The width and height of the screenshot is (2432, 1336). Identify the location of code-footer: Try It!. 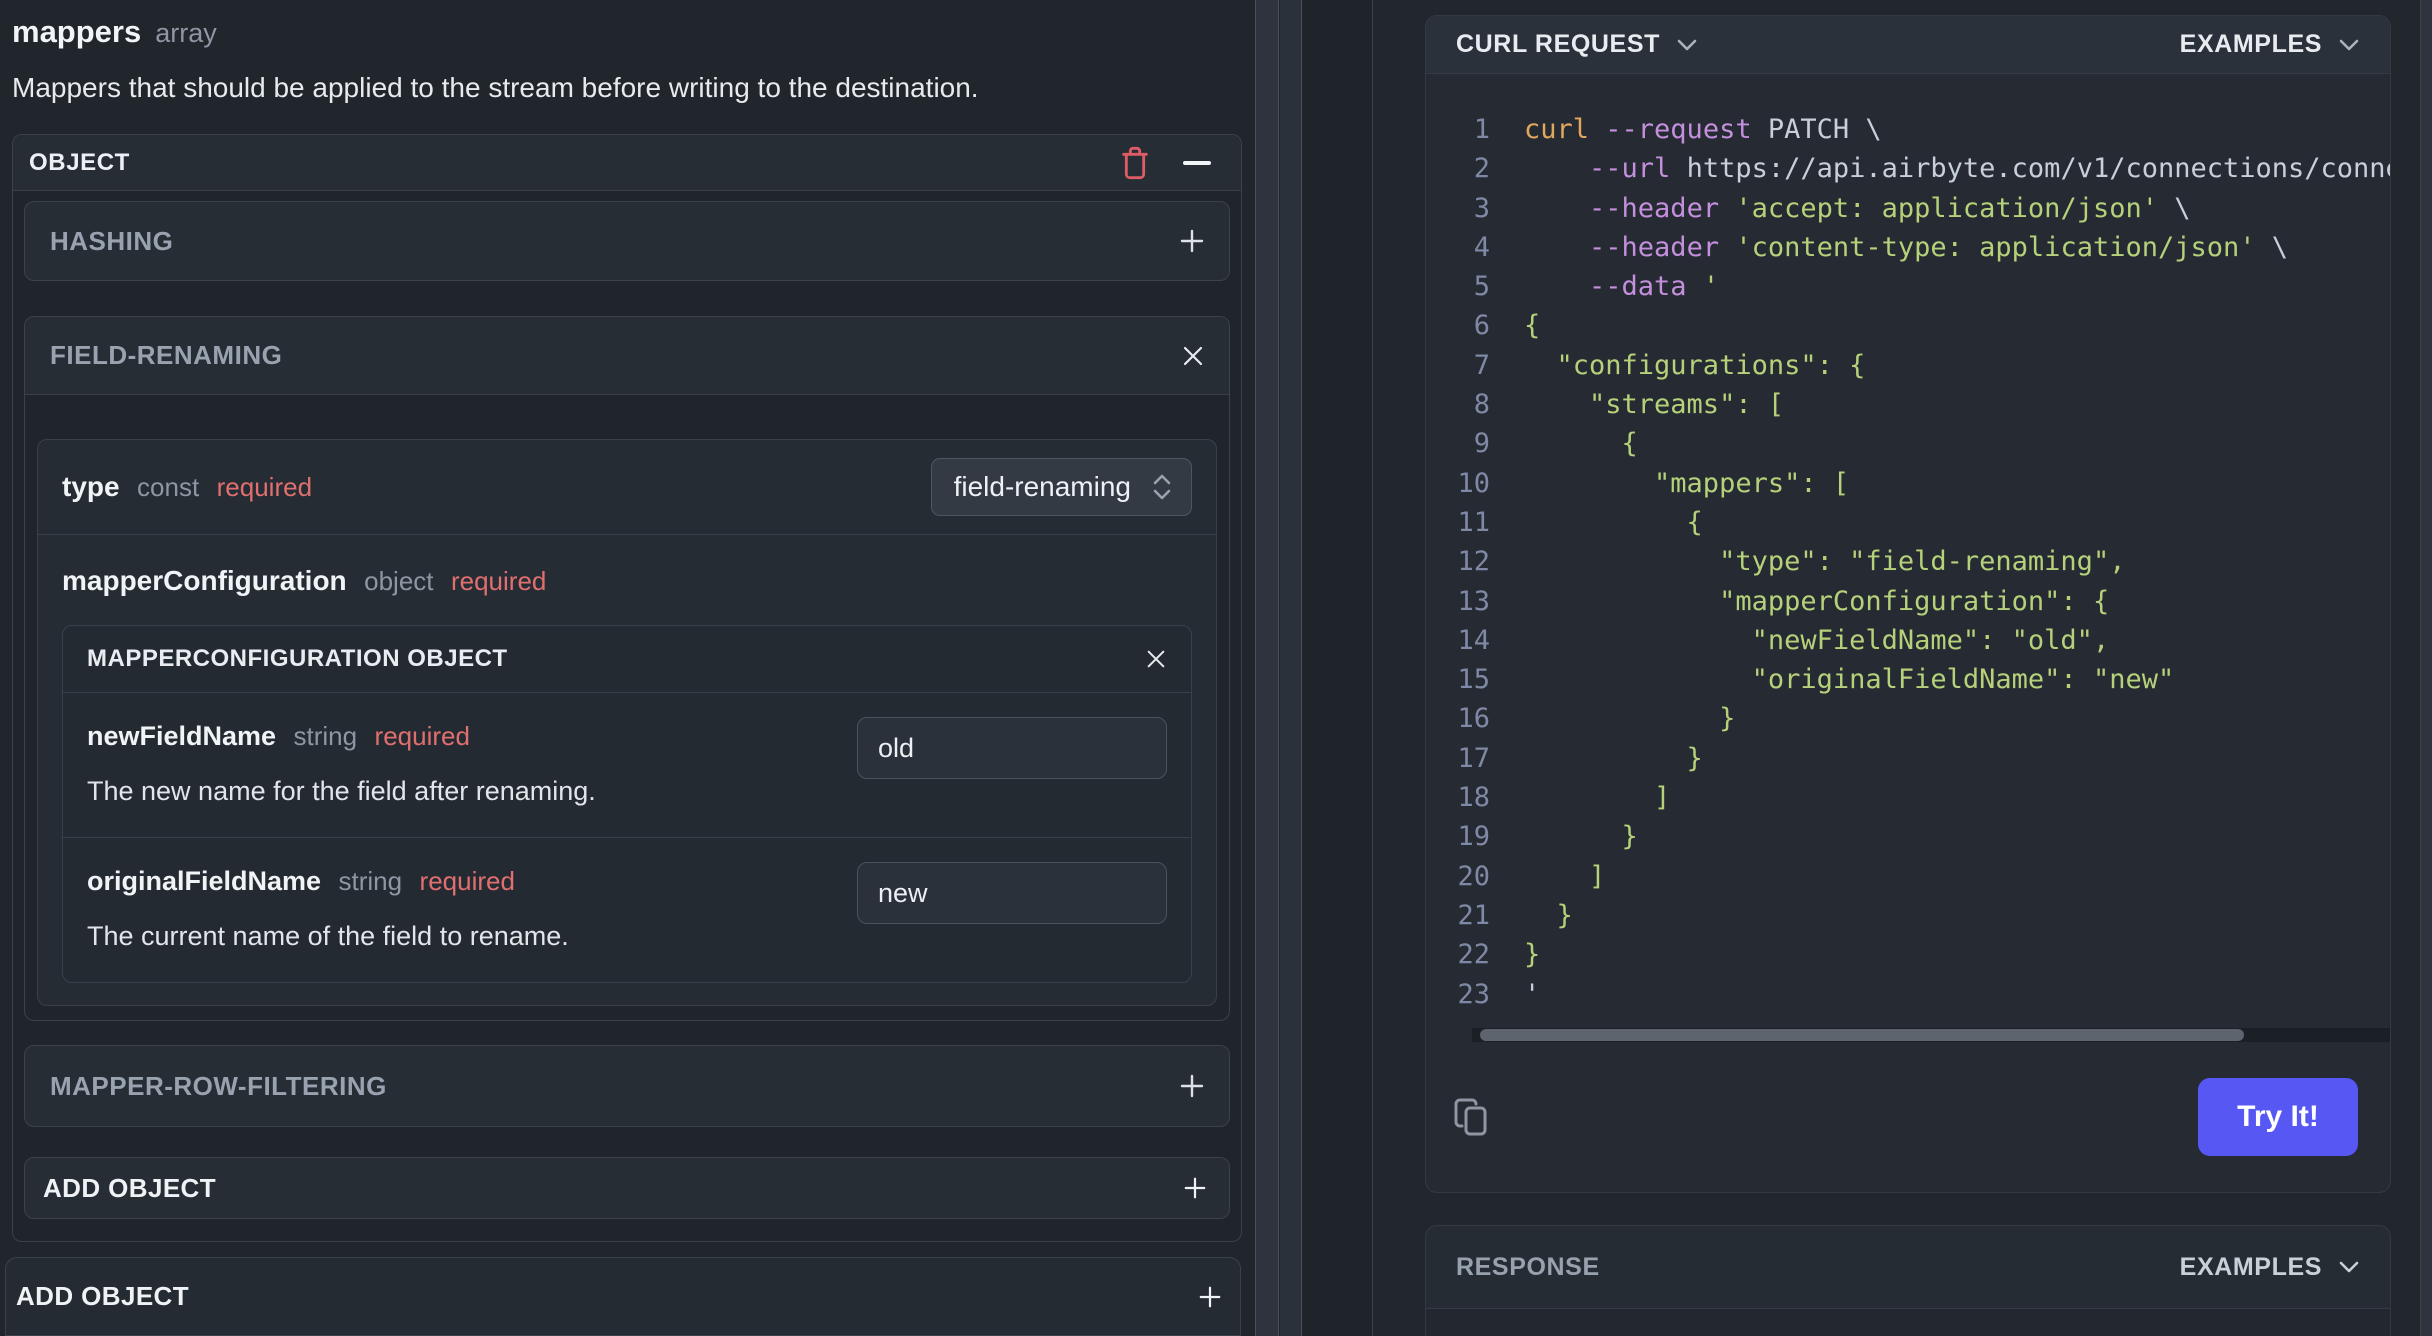
(1908, 1117).